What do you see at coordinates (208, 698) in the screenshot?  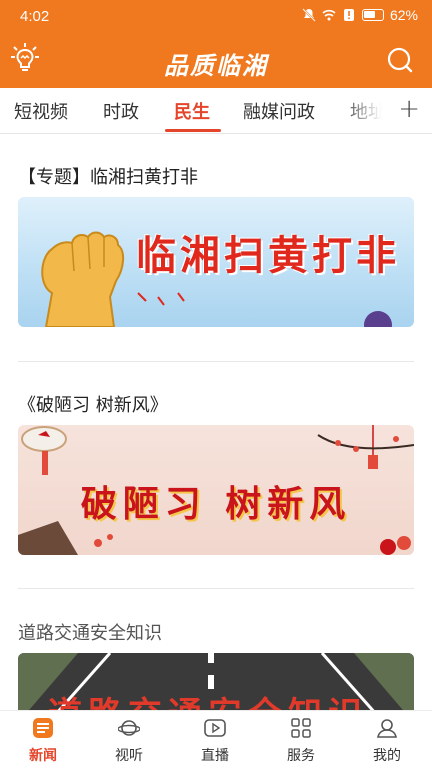 I see `banner-text: 道路交通安全知识` at bounding box center [208, 698].